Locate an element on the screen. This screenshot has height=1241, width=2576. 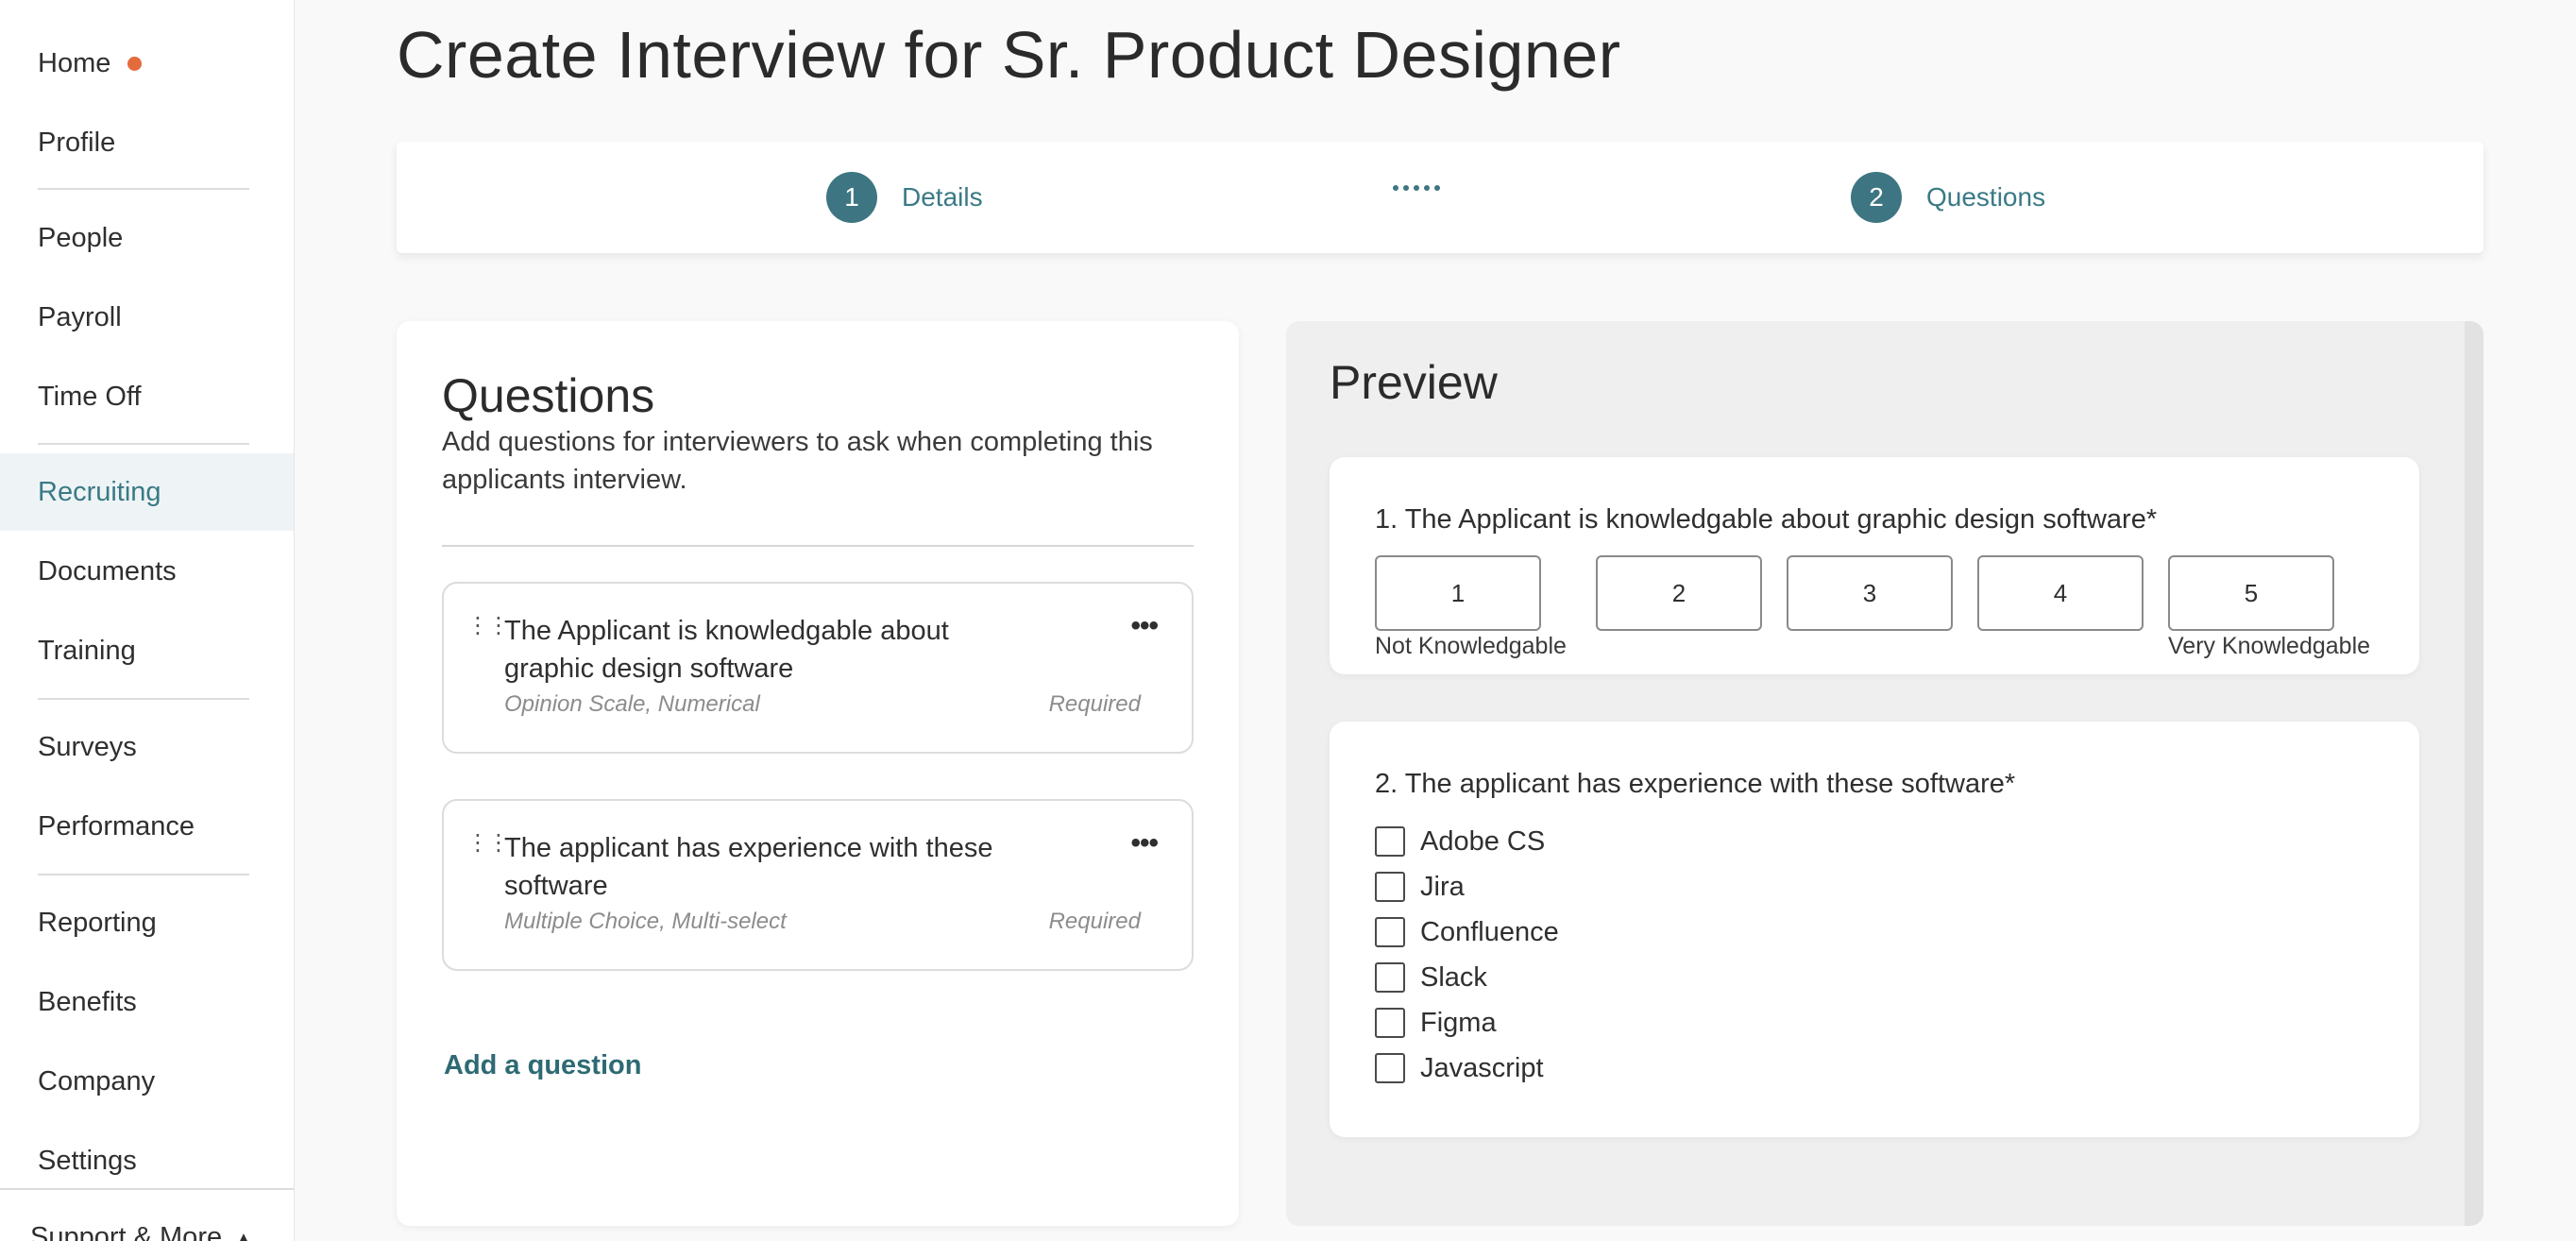
scale-option-5: 5 is located at coordinates (2251, 593).